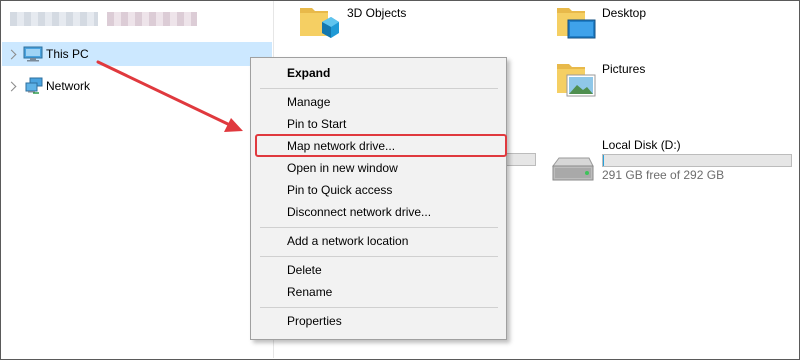 This screenshot has height=360, width=800. I want to click on menu-item-pin-to-start: Pin to Start, so click(316, 124).